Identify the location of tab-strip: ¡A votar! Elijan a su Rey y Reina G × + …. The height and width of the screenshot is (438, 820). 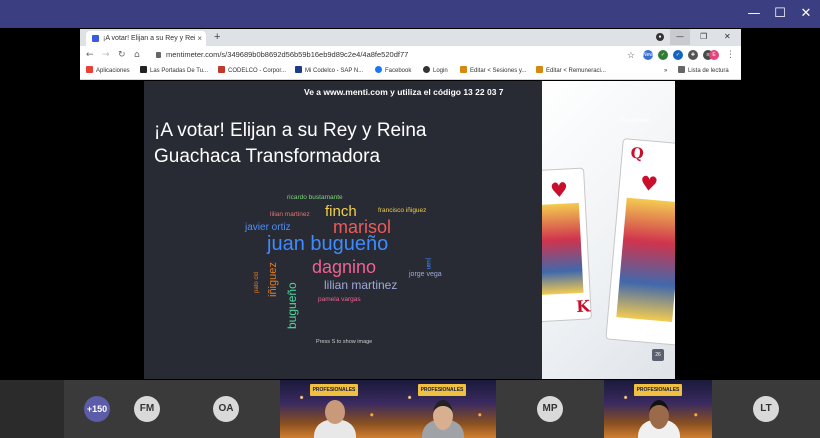
(410, 37).